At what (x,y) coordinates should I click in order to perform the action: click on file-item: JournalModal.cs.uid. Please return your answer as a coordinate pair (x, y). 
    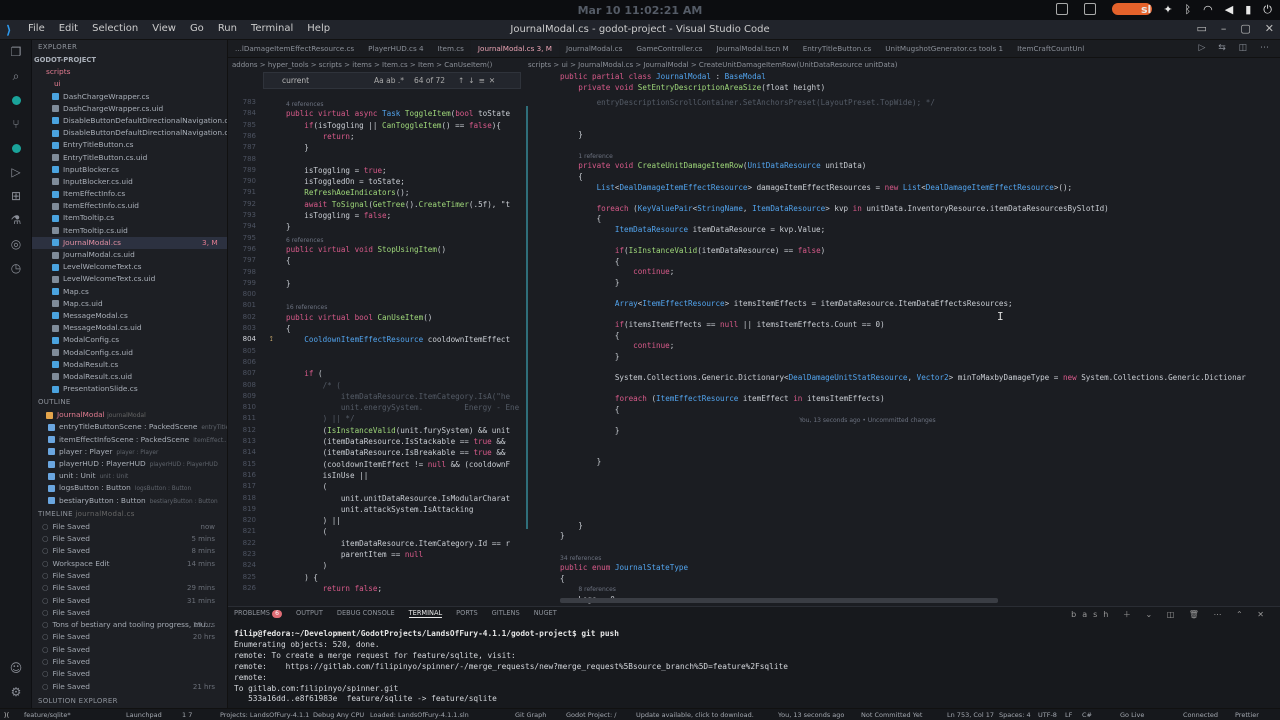
    Looking at the image, I should click on (129, 255).